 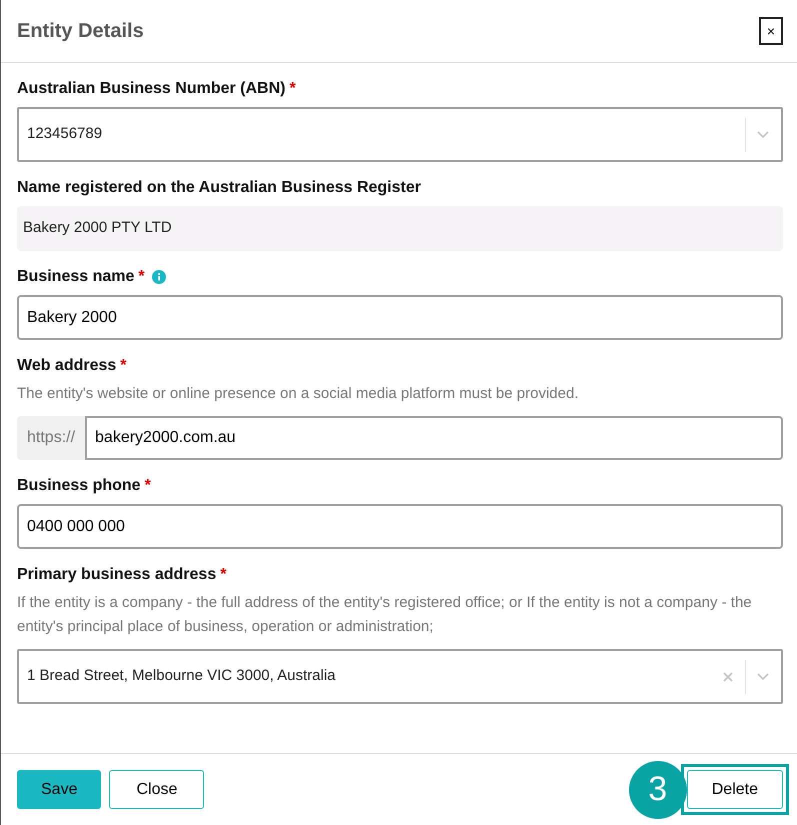 I want to click on save-button: Save, so click(x=59, y=789).